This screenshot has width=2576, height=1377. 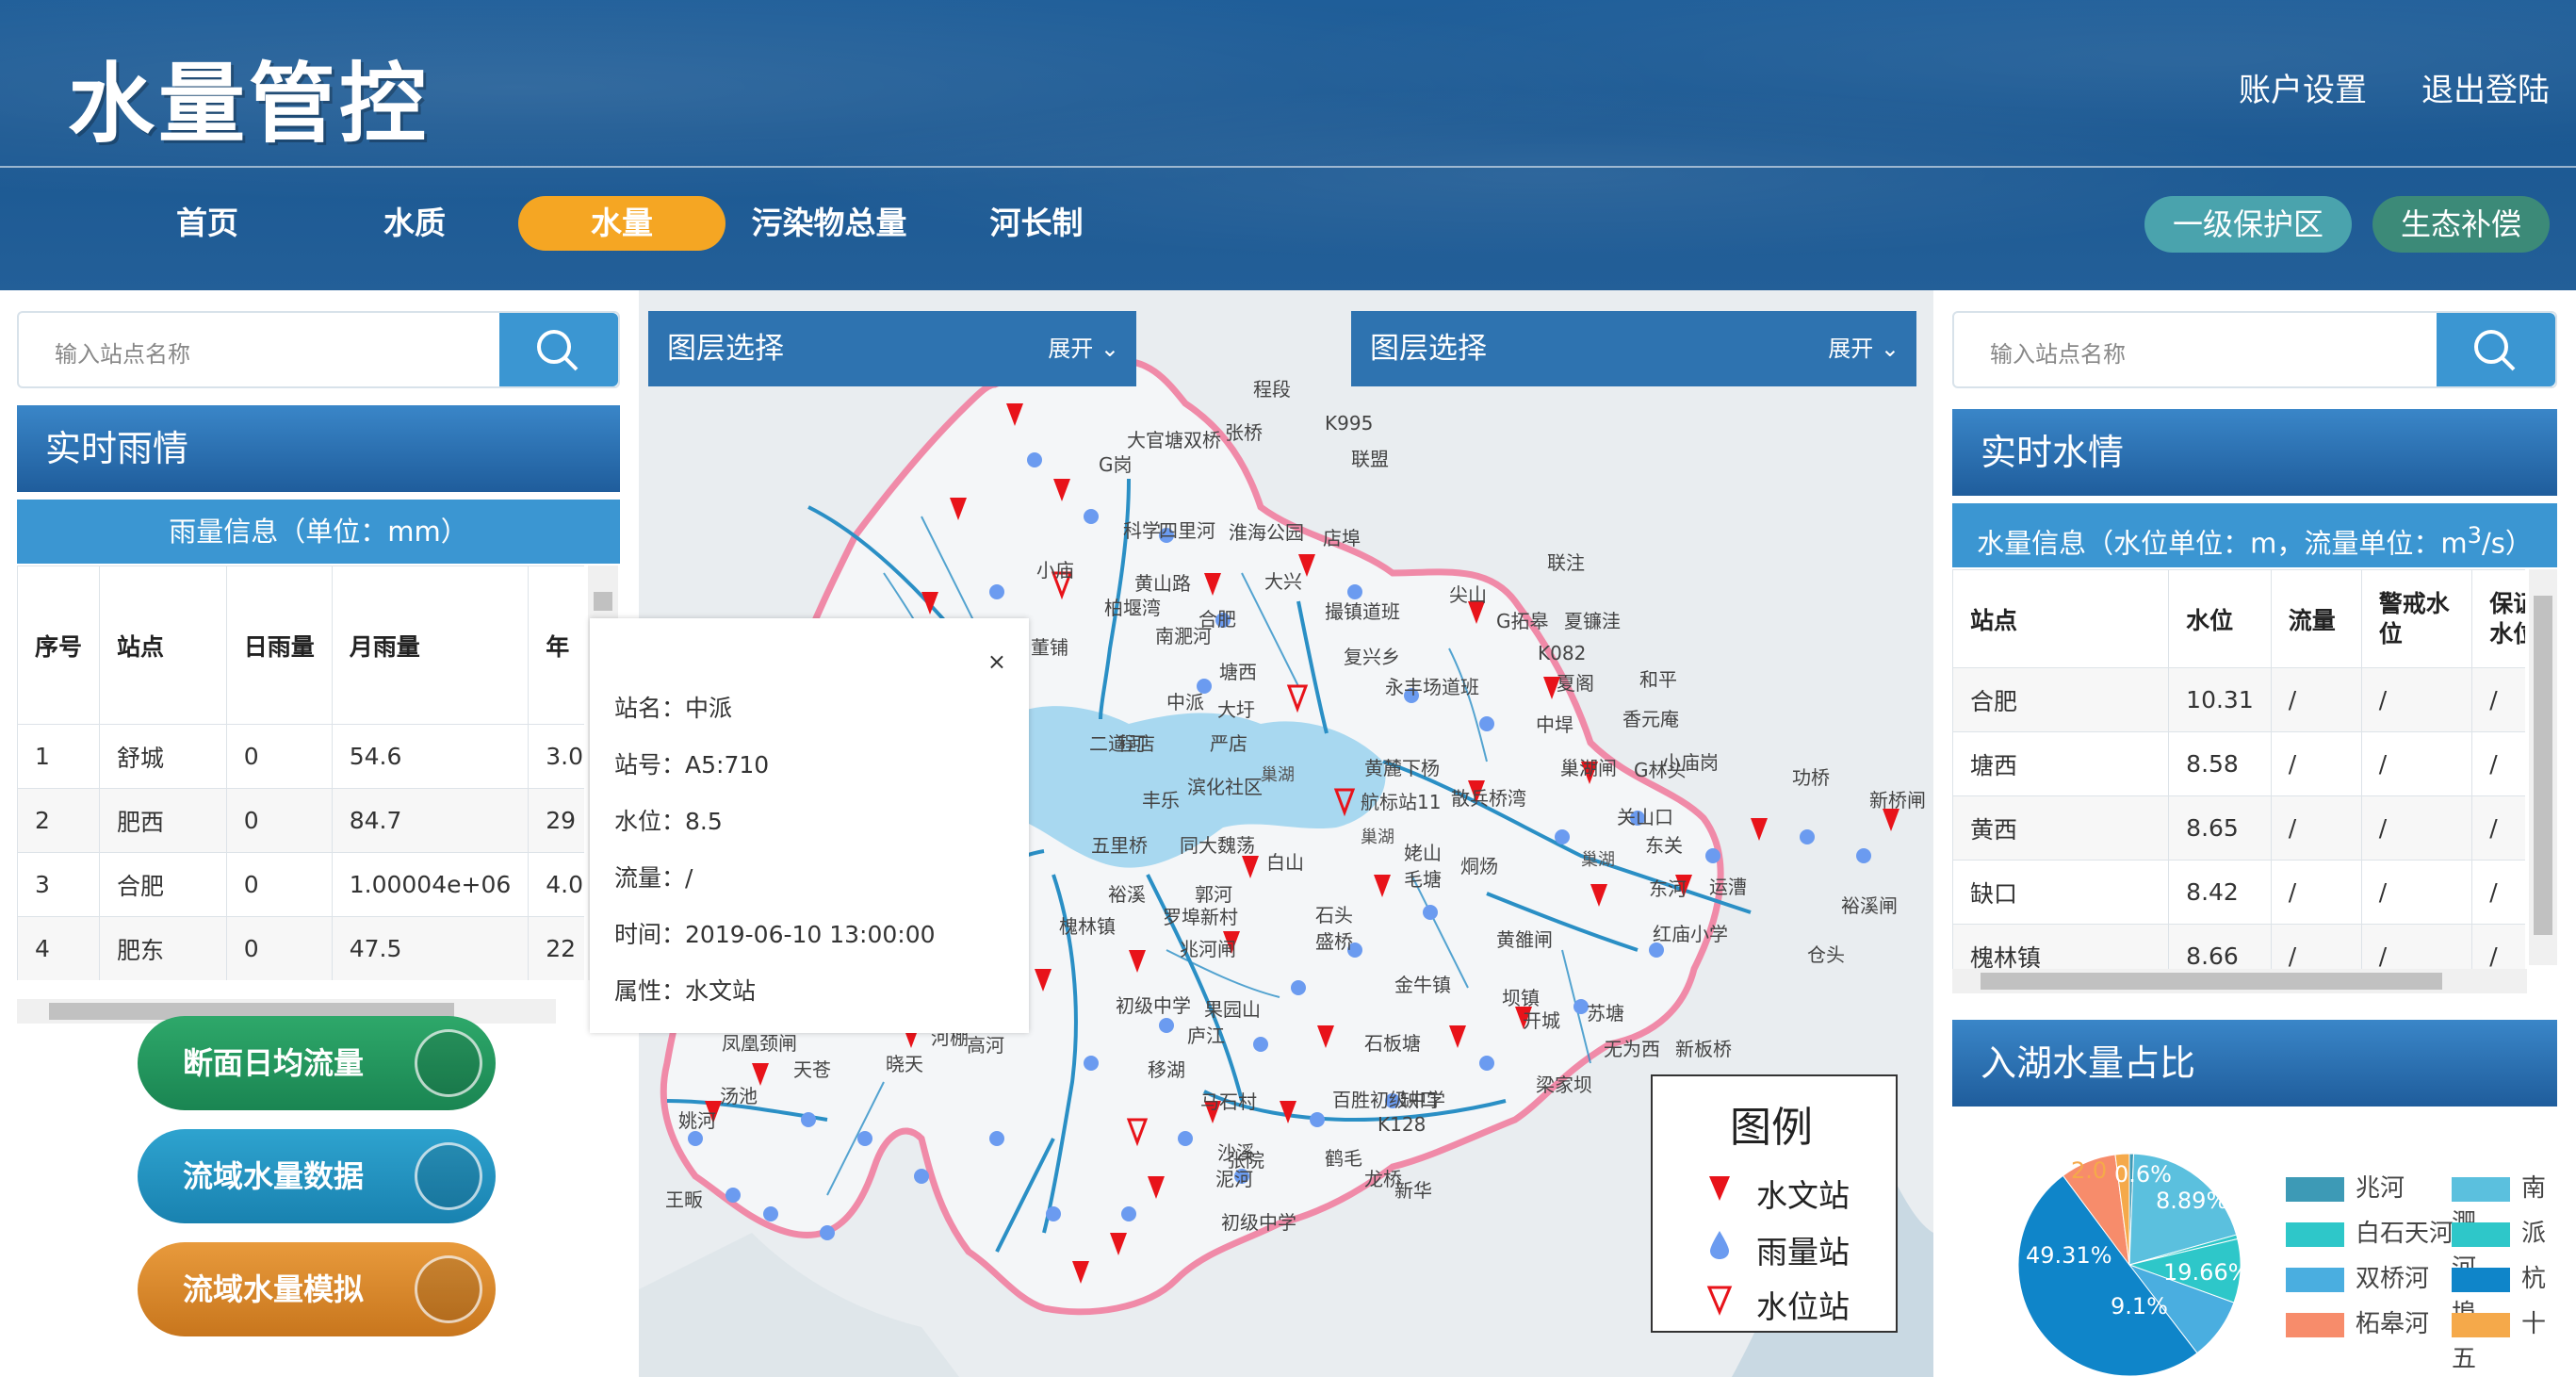 What do you see at coordinates (2316, 618) in the screenshot?
I see `col-header: 流量` at bounding box center [2316, 618].